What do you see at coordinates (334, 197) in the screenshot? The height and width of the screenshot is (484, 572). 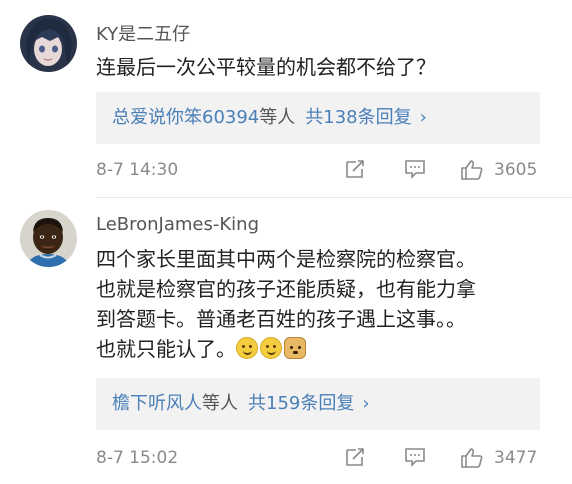 I see `divider` at bounding box center [334, 197].